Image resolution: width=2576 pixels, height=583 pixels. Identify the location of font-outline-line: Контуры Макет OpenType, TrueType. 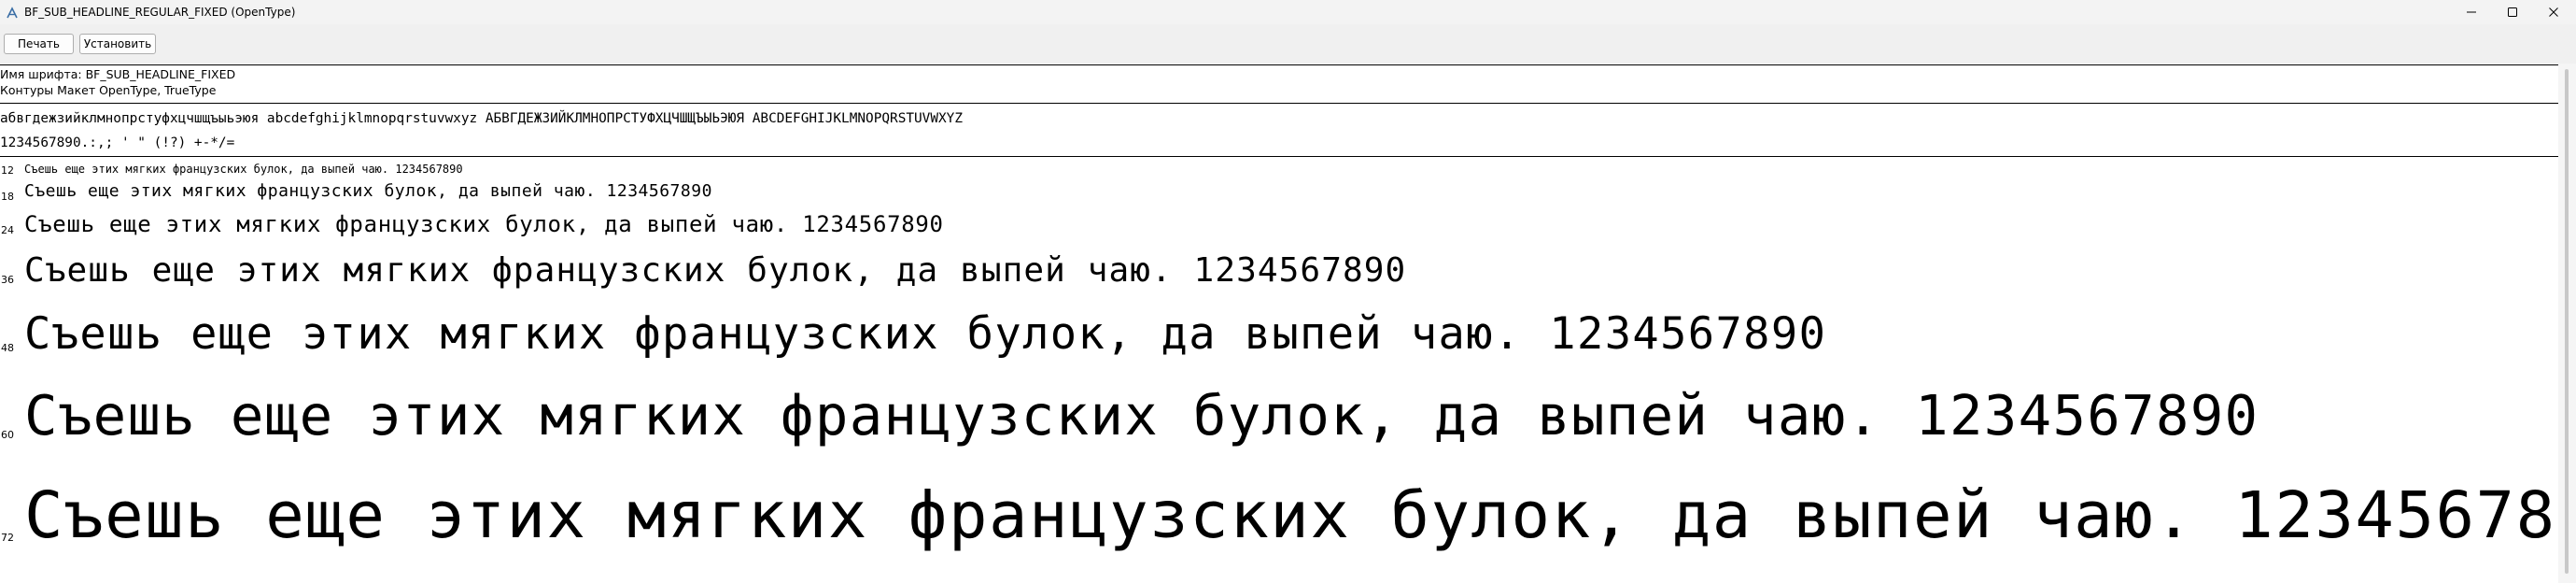
(109, 90).